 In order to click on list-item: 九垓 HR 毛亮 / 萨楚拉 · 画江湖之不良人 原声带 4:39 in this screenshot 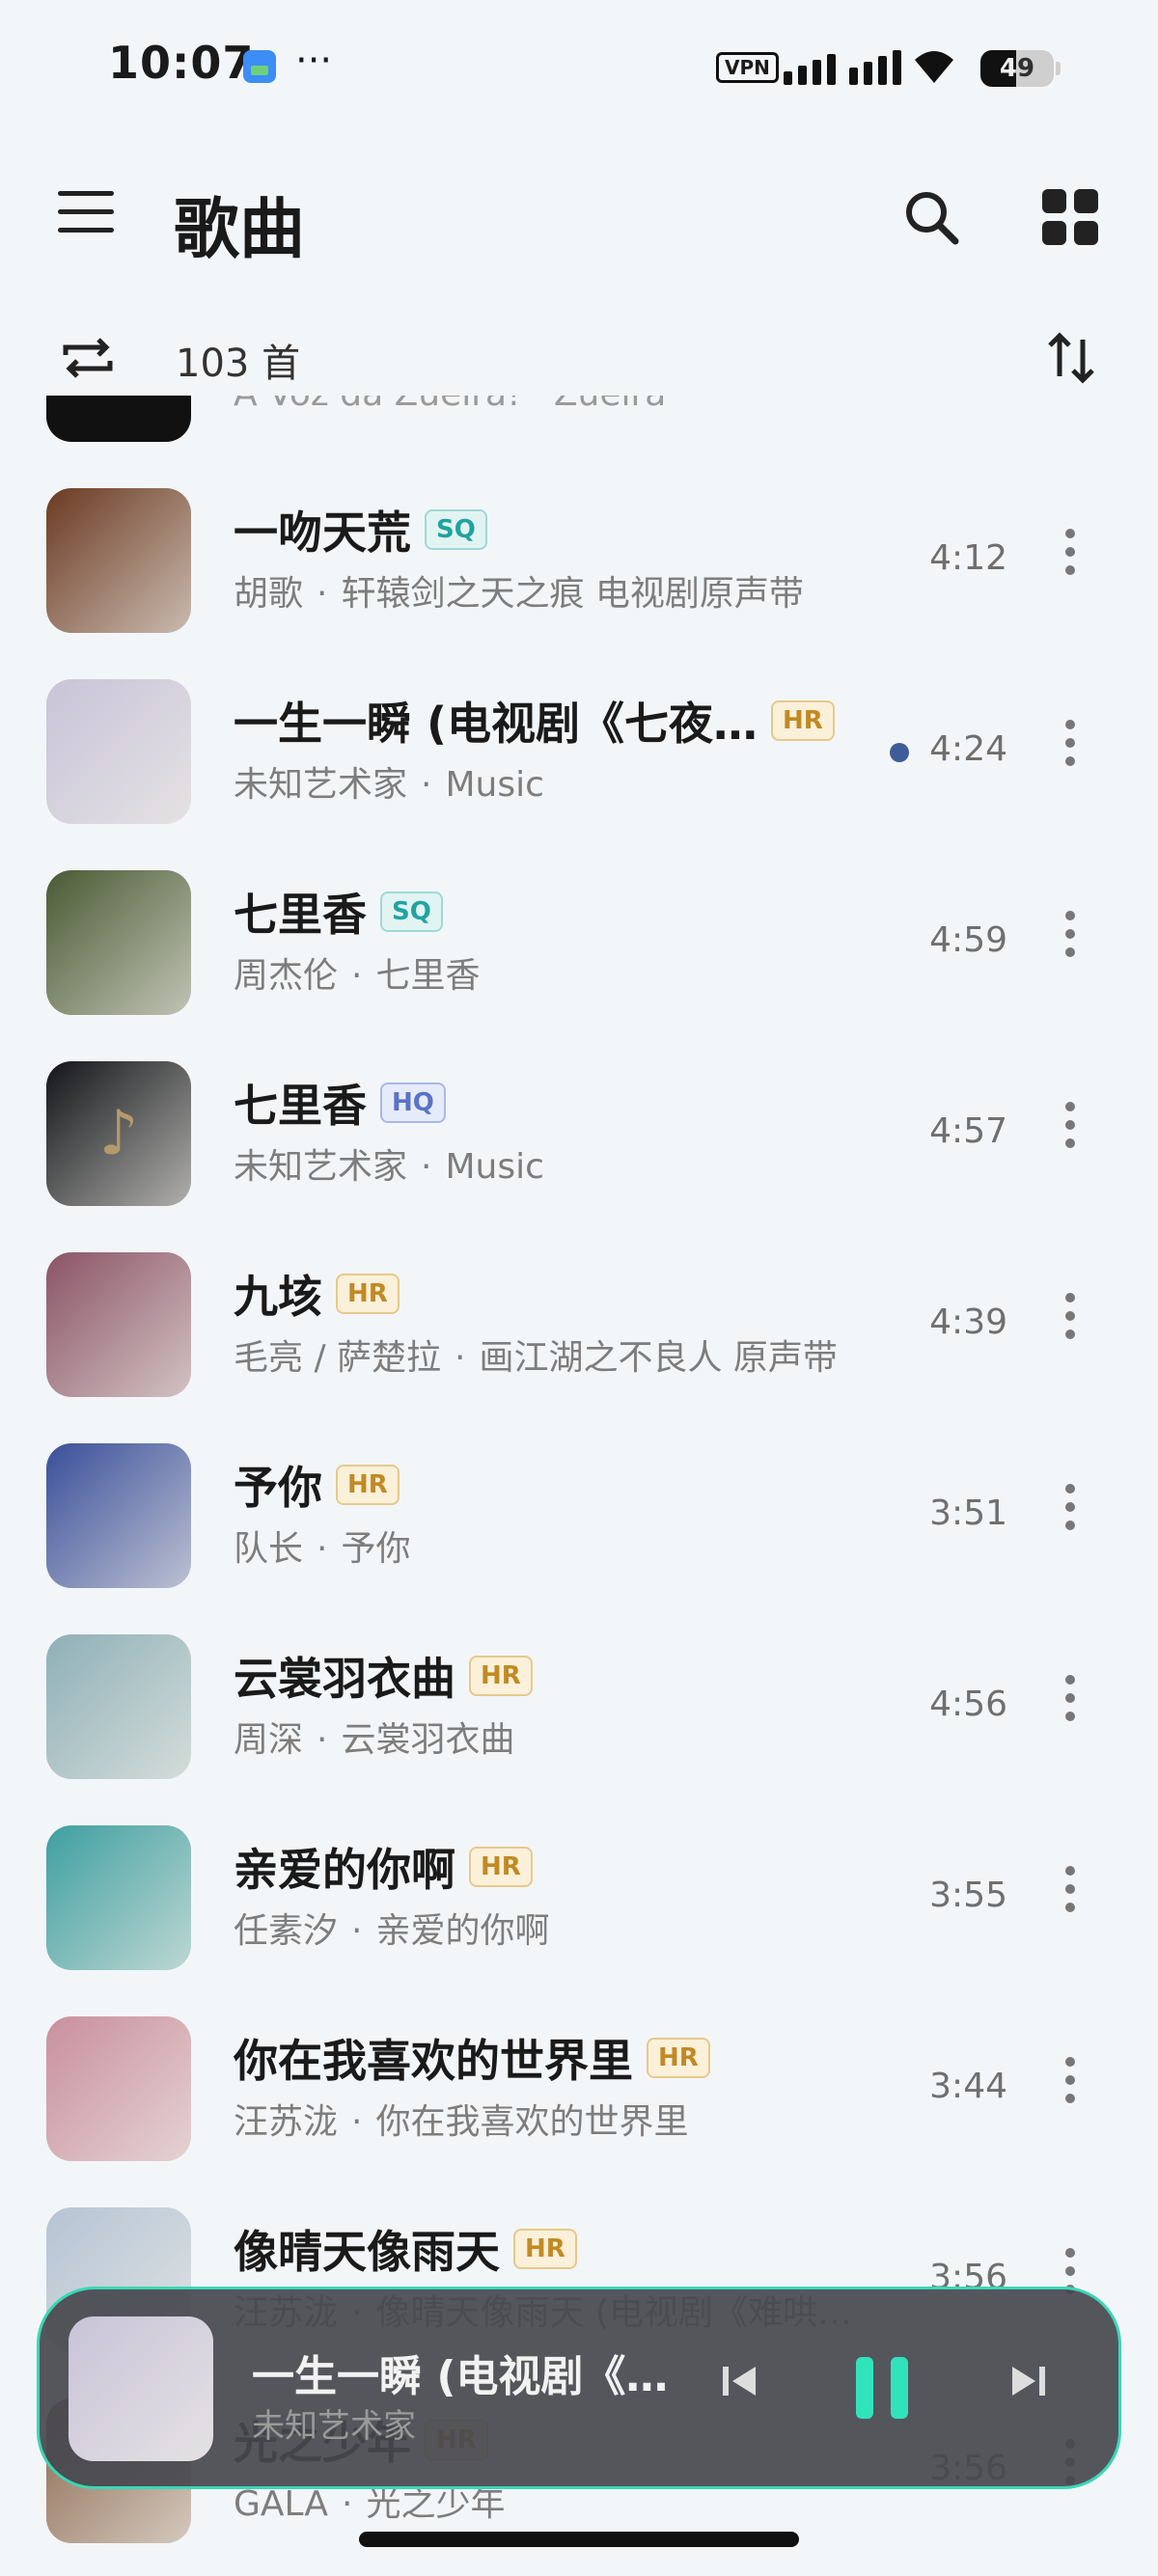, I will do `click(579, 1302)`.